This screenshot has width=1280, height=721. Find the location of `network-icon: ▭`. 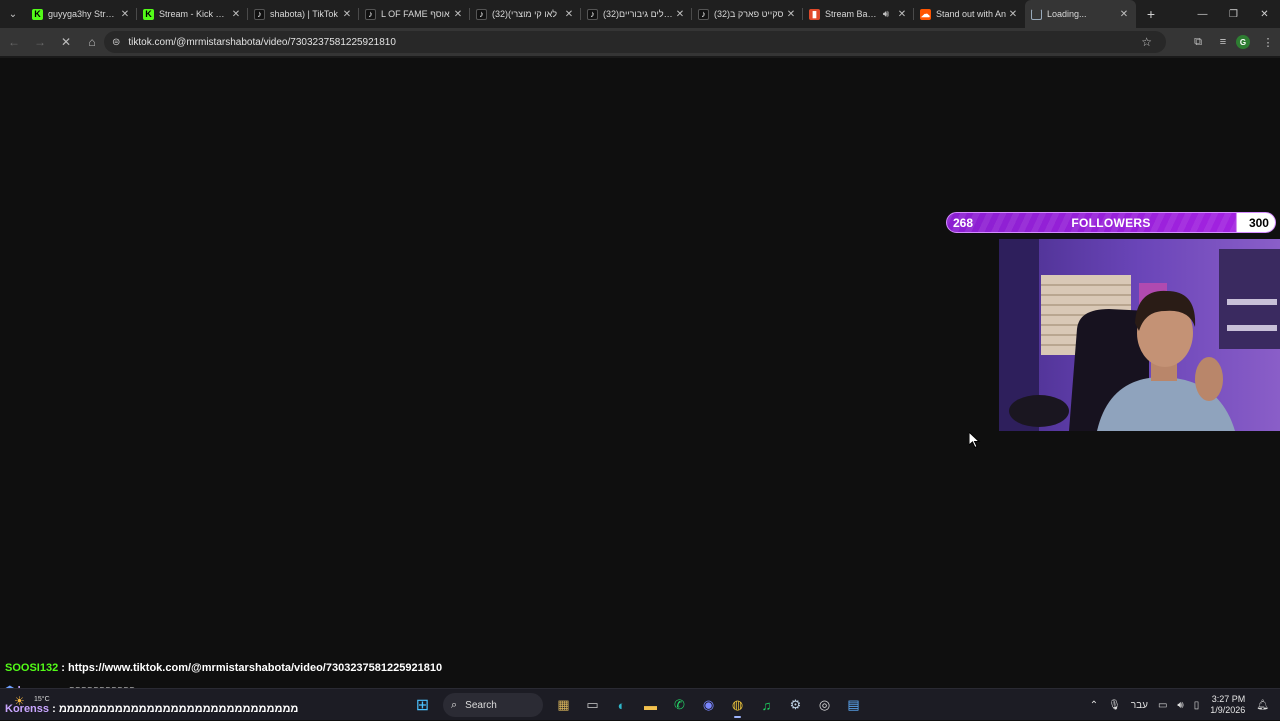

network-icon: ▭ is located at coordinates (1162, 705).